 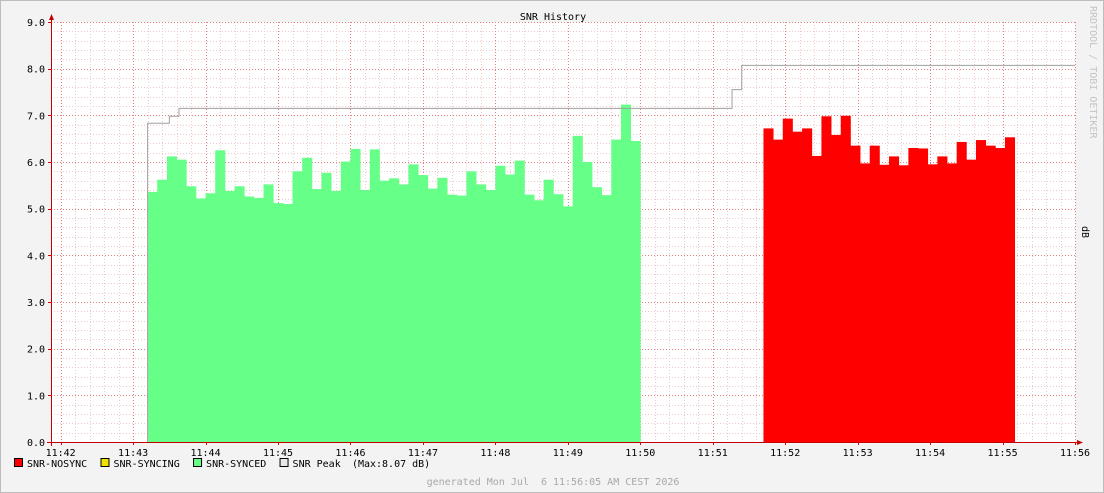 What do you see at coordinates (350, 453) in the screenshot?
I see `x-tick-label: 11:46` at bounding box center [350, 453].